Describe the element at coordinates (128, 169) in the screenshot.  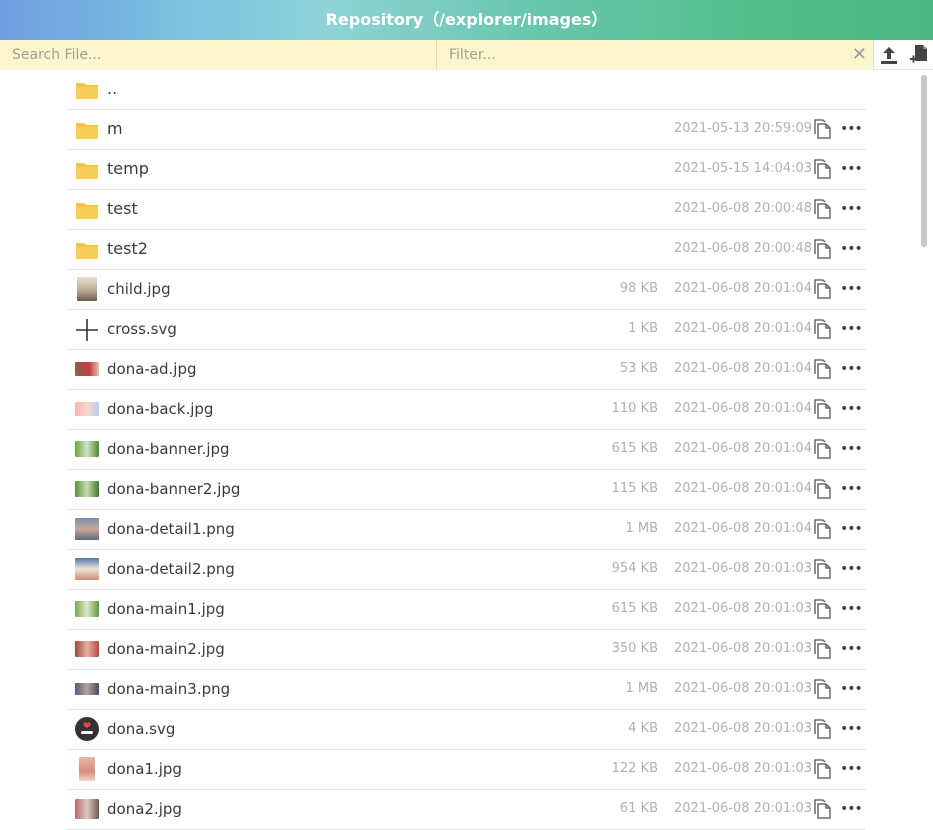
I see `file-name: temp` at that location.